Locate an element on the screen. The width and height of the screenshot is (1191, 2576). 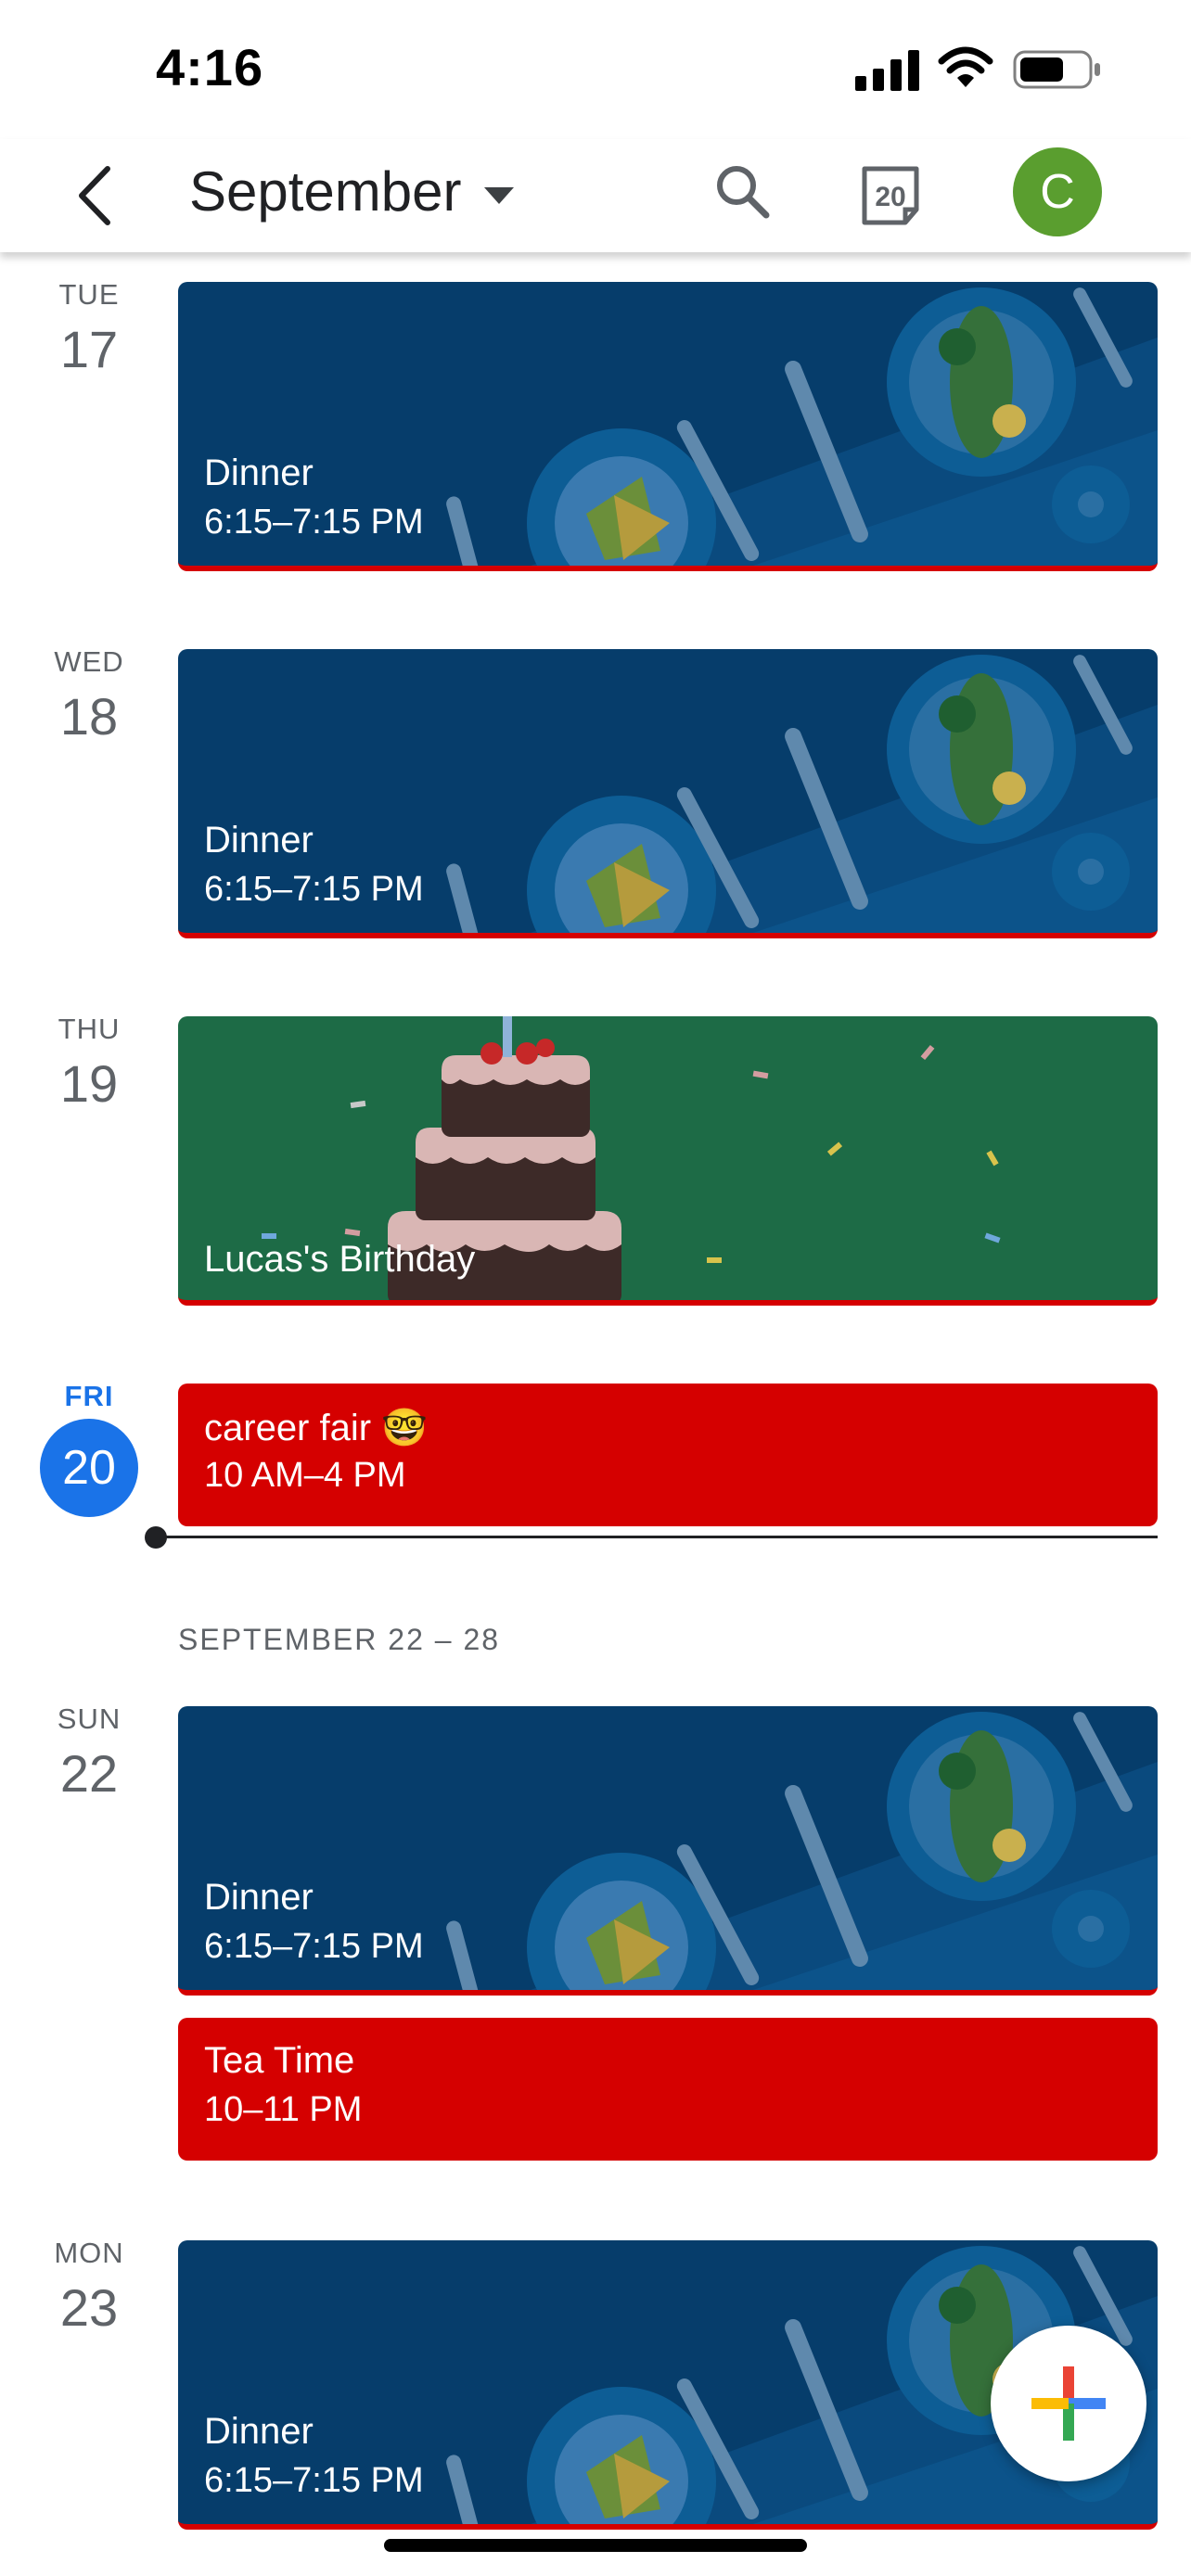
day-number: 17 is located at coordinates (89, 349).